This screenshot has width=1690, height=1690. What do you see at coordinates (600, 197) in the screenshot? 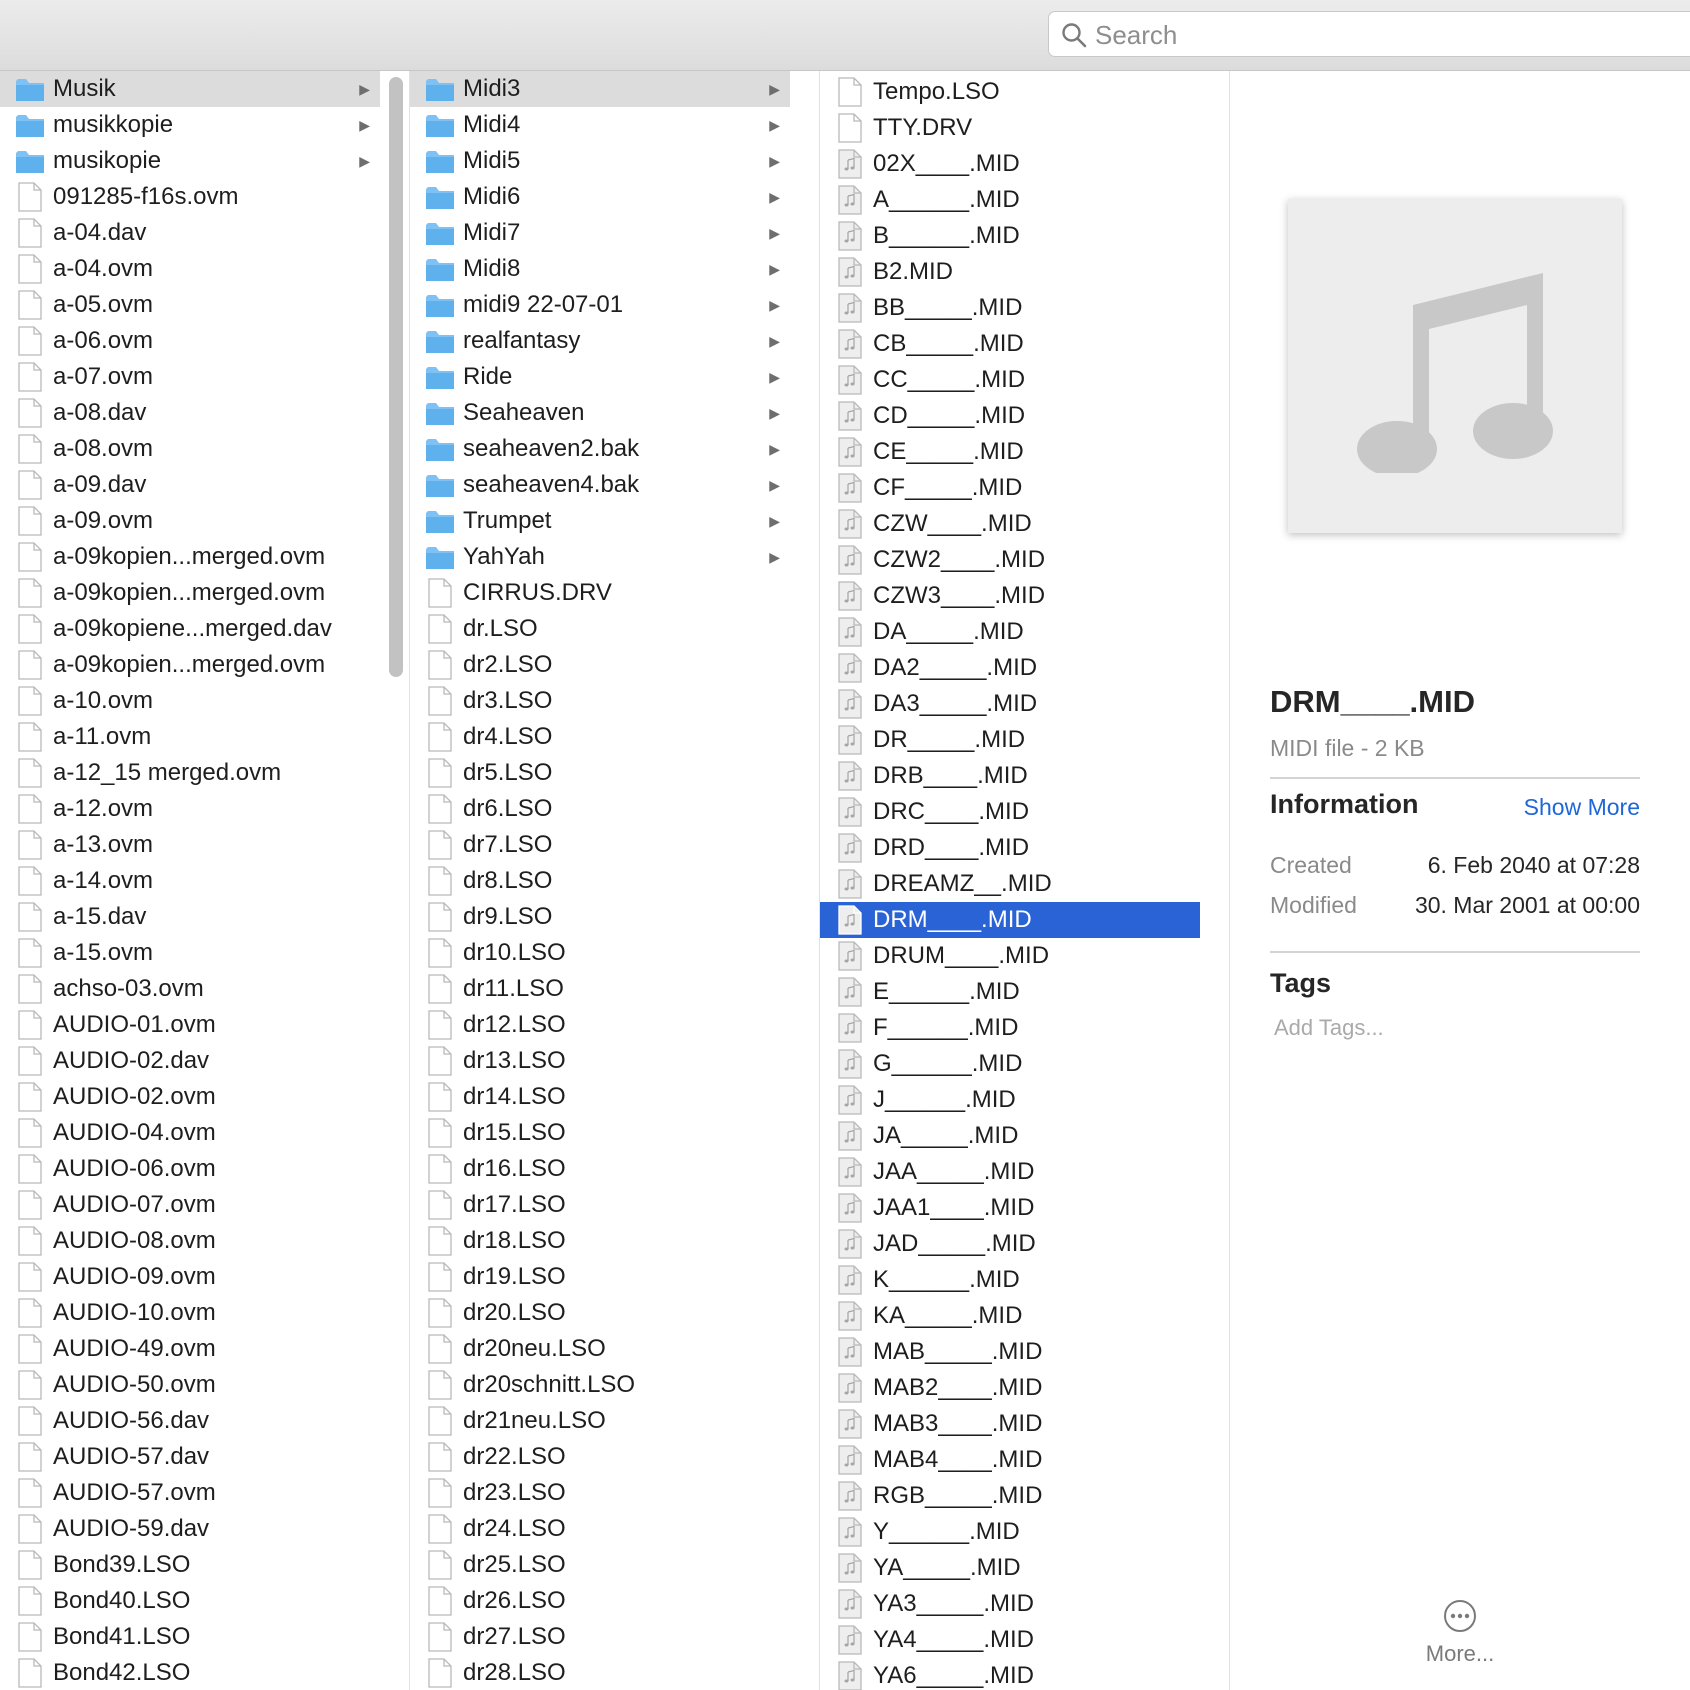
I see `folder-item: Midi6 ▶` at bounding box center [600, 197].